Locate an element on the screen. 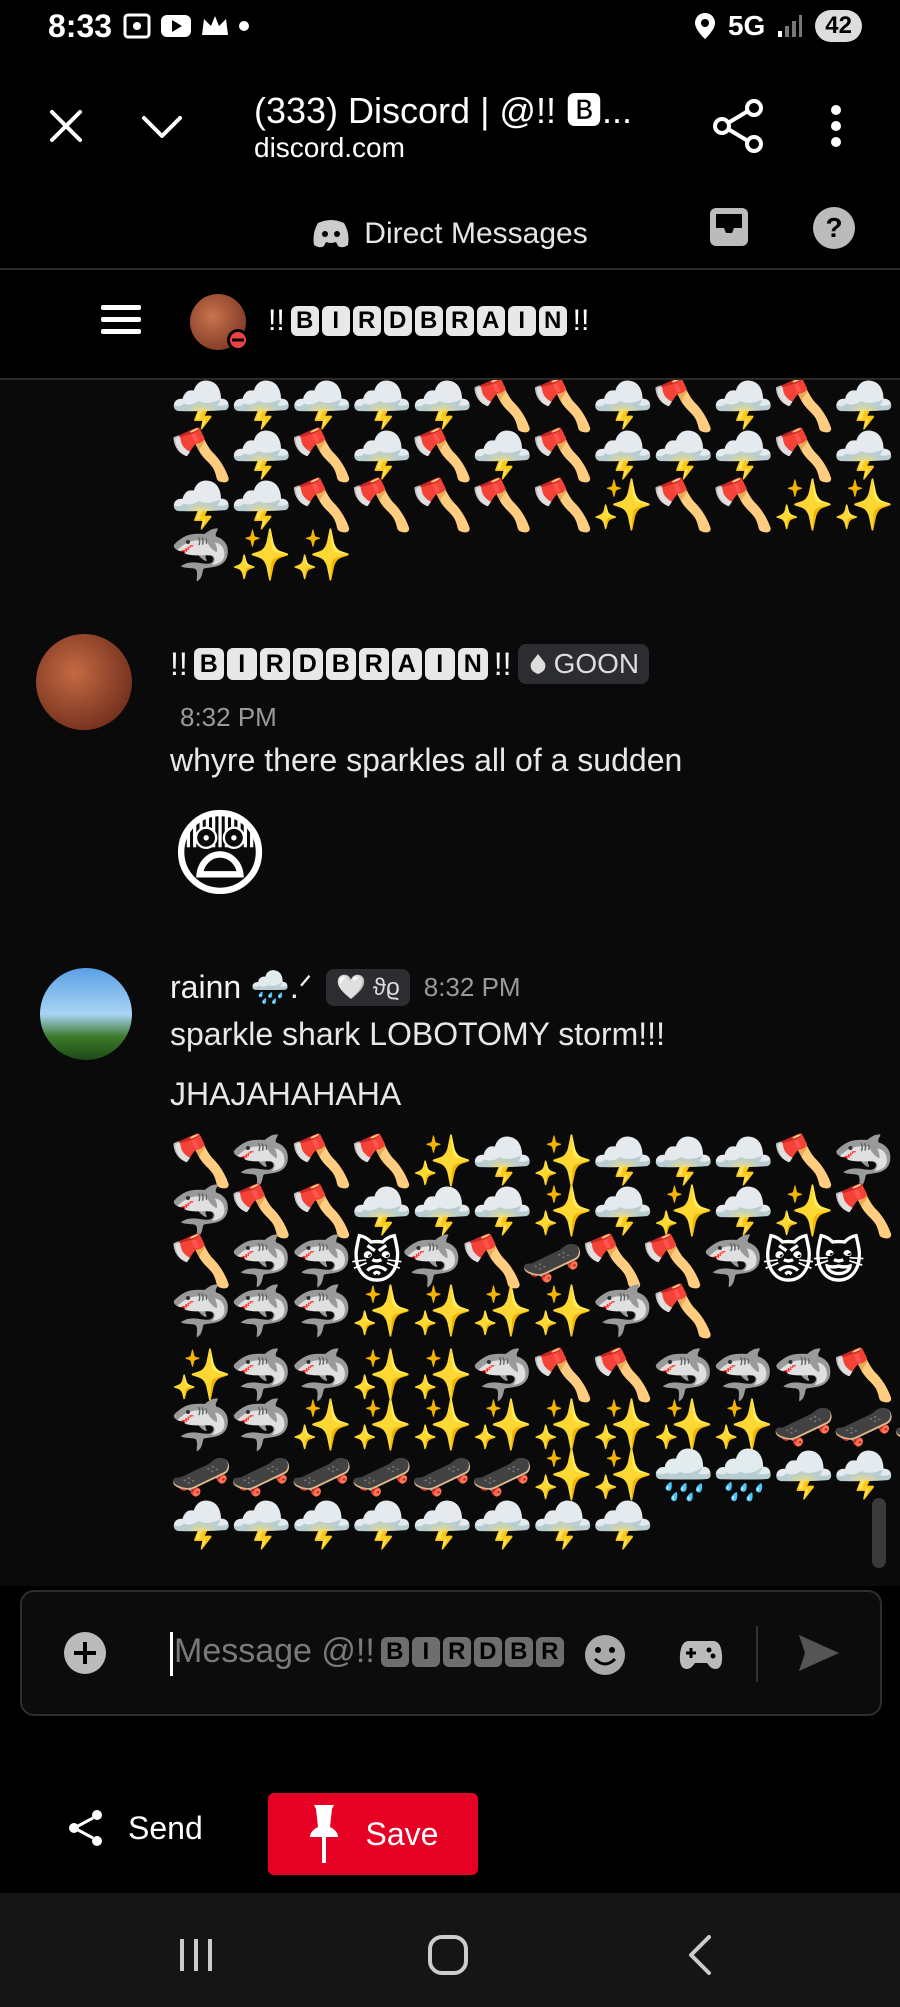 This screenshot has width=900, height=2007. close-icon is located at coordinates (66, 126).